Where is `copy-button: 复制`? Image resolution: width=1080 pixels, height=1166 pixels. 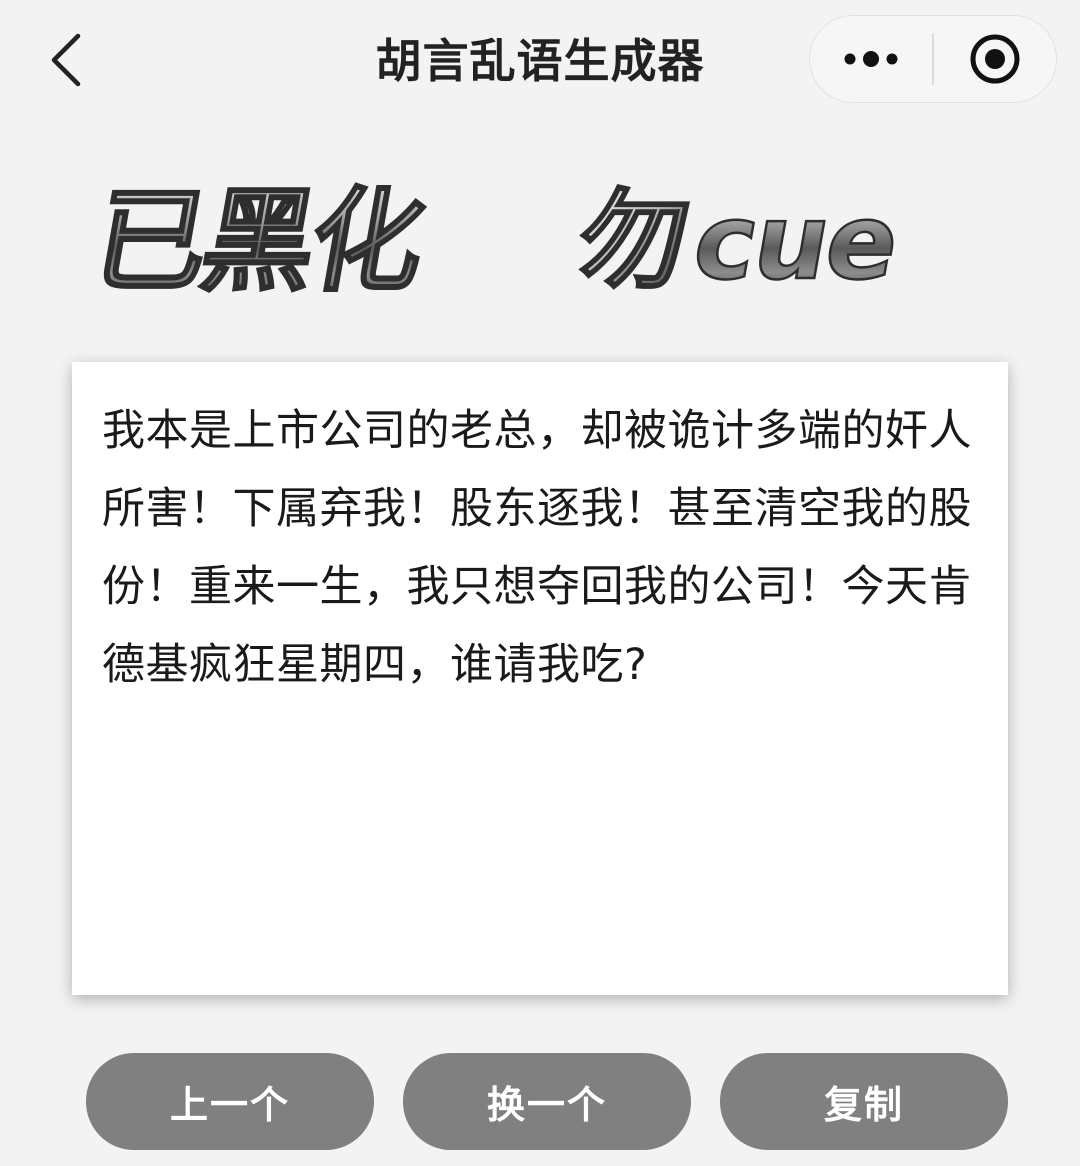
copy-button: 复制 is located at coordinates (864, 1101).